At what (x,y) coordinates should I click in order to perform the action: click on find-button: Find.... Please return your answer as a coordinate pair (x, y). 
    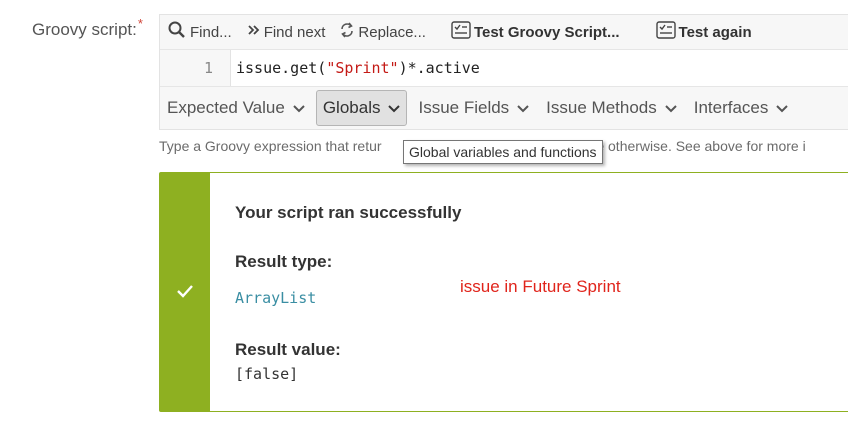
    Looking at the image, I should click on (199, 32).